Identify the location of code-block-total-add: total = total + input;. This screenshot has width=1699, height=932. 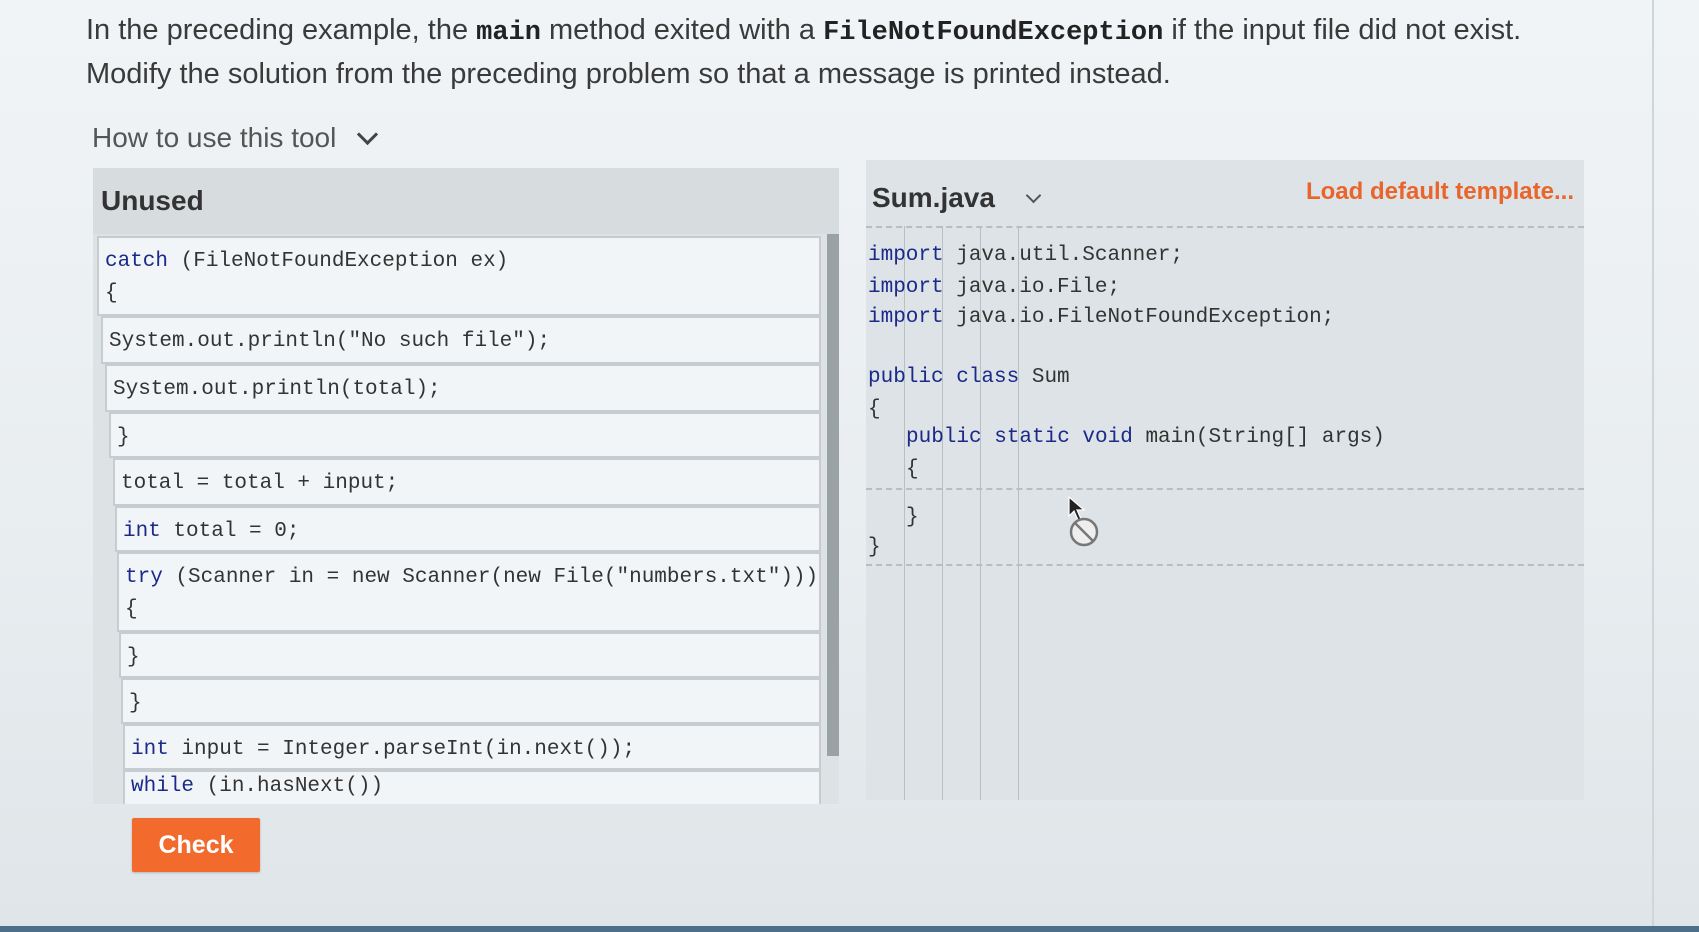
(467, 482).